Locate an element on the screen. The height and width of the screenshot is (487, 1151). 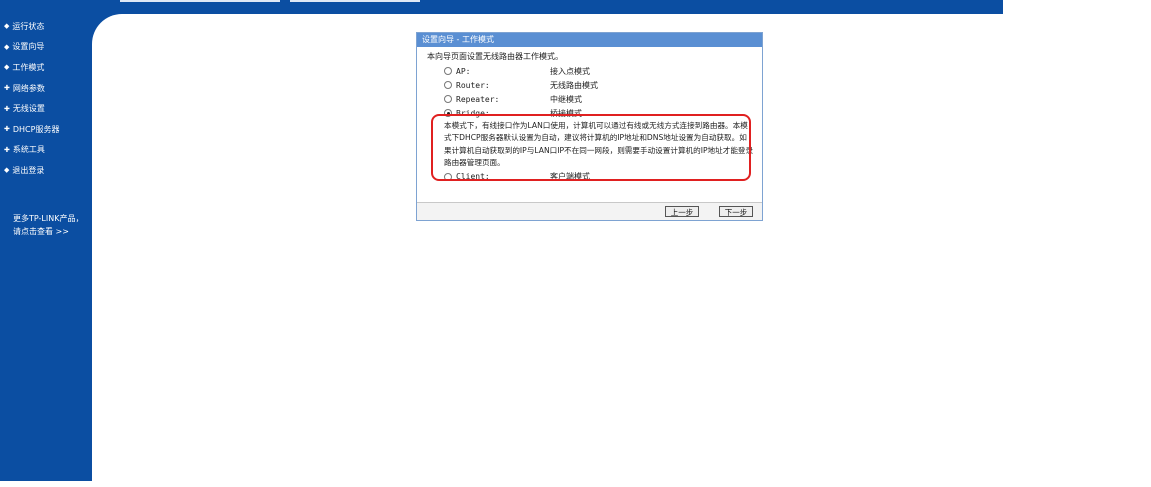
sidebar-item-label: 系统工具 is located at coordinates (28, 150).